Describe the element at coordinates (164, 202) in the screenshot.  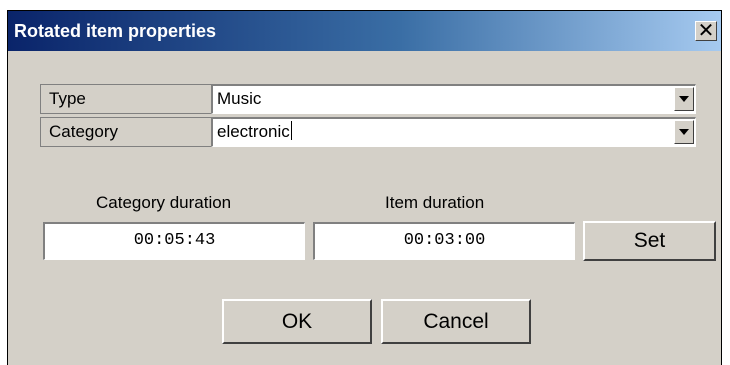
I see `category-duration-label: Category duration` at that location.